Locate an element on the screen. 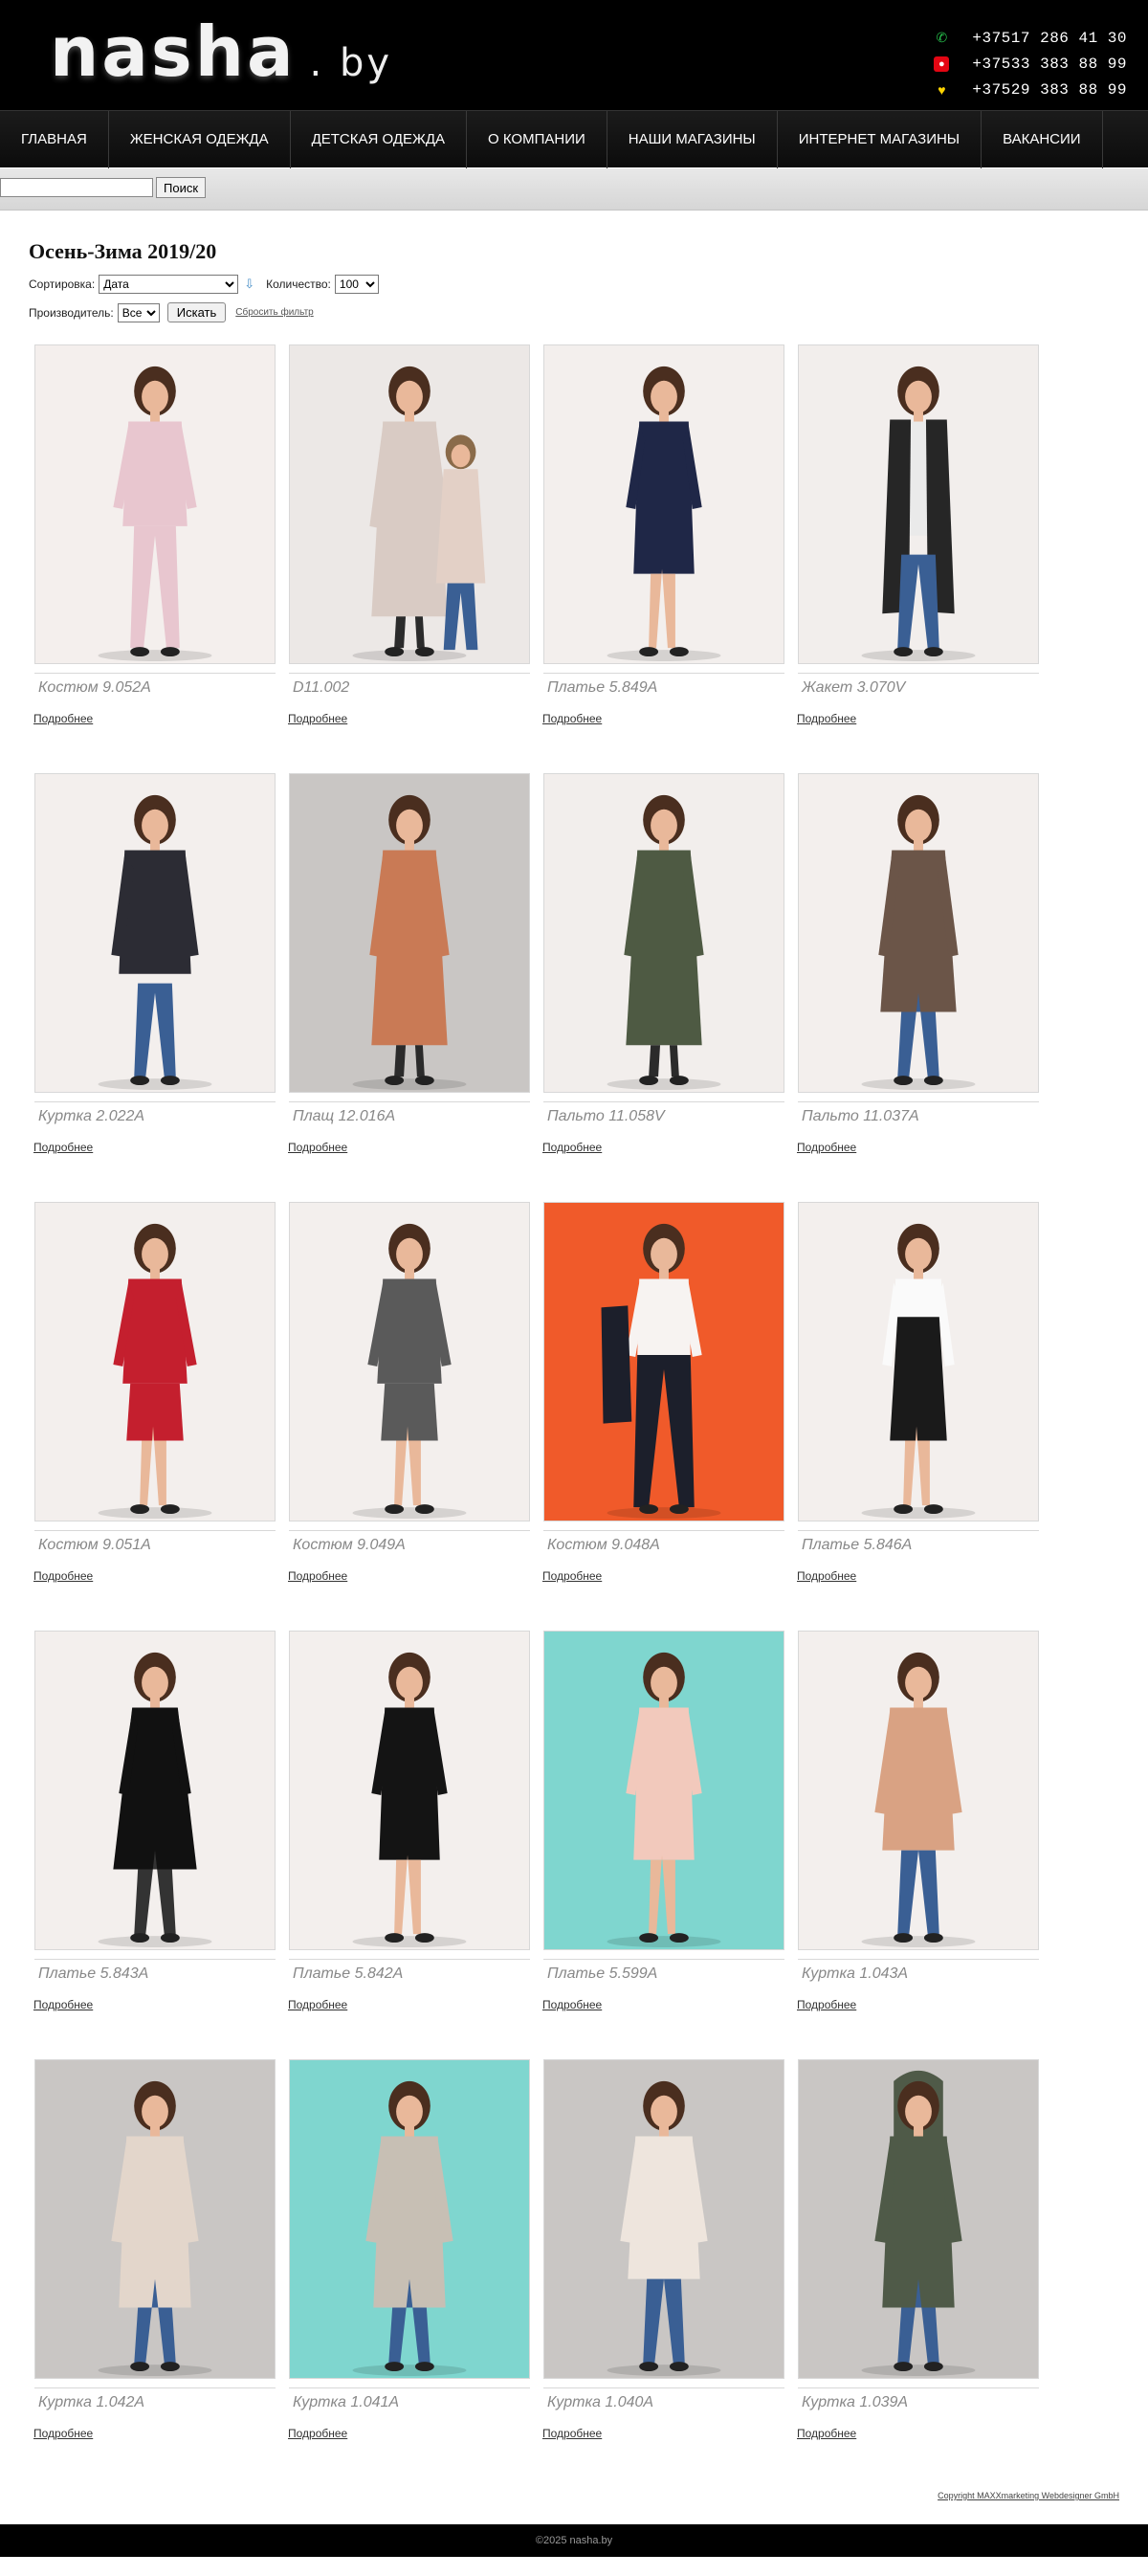  product-title: Костюм 9.052A is located at coordinates (94, 688).